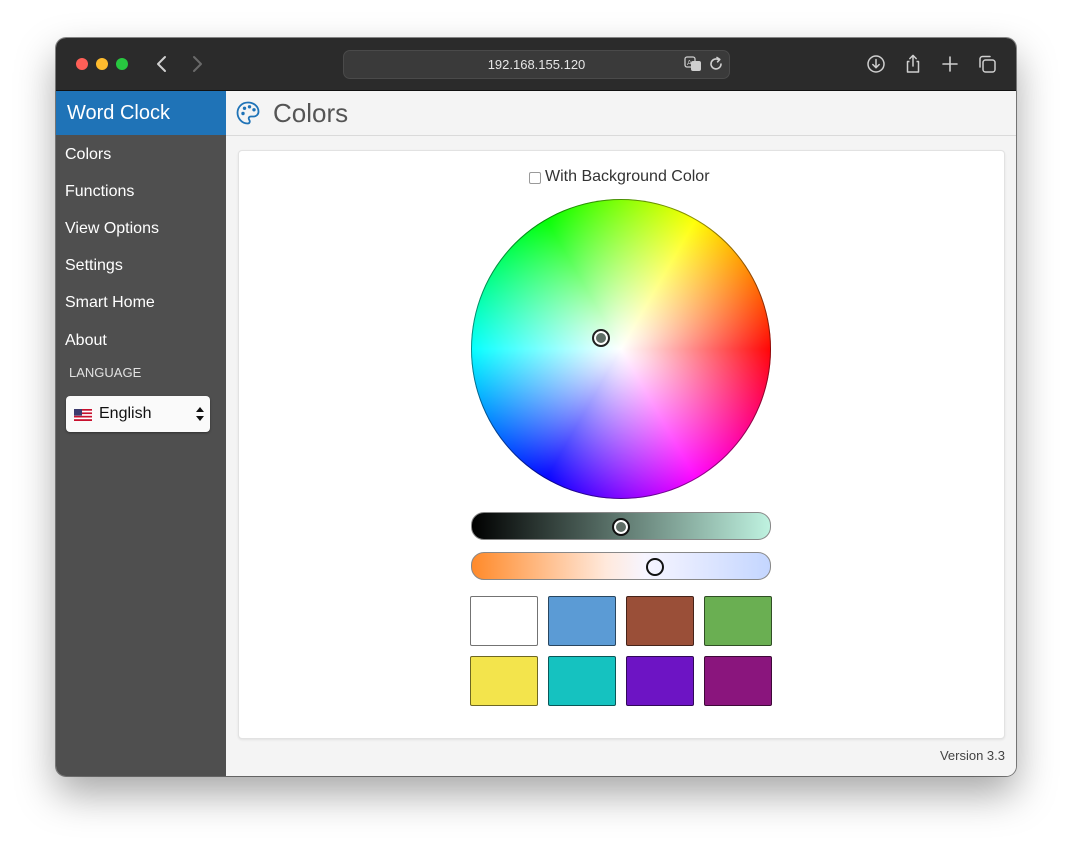 This screenshot has width=1072, height=850. Describe the element at coordinates (112, 229) in the screenshot. I see `sidebar-item-view-options: View Options` at that location.